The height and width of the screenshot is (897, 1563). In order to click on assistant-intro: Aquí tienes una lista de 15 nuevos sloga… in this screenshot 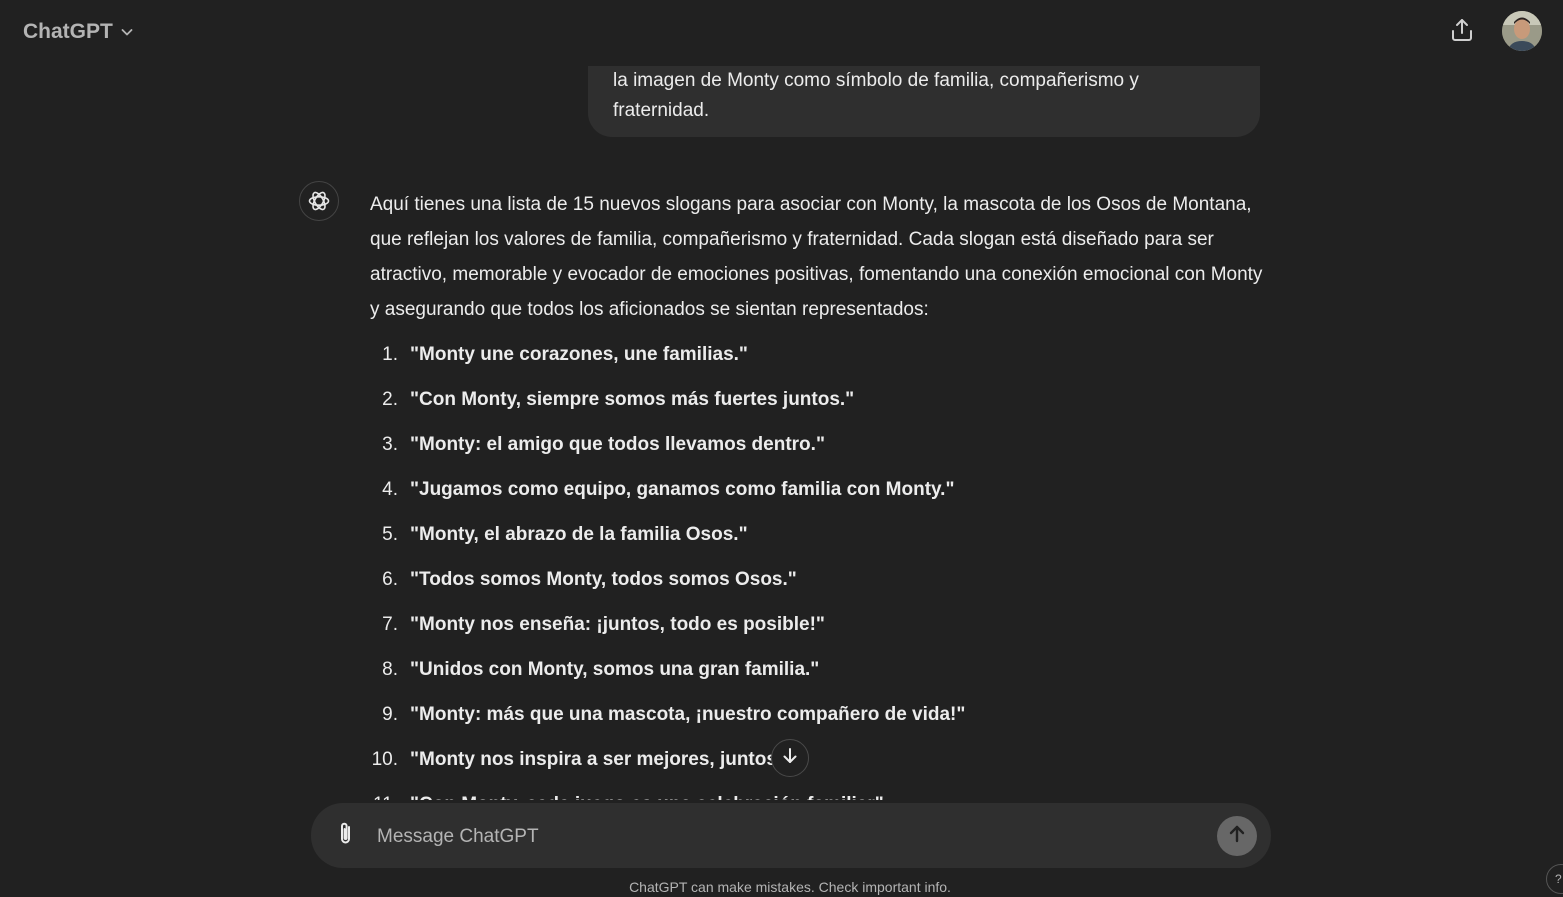, I will do `click(816, 257)`.